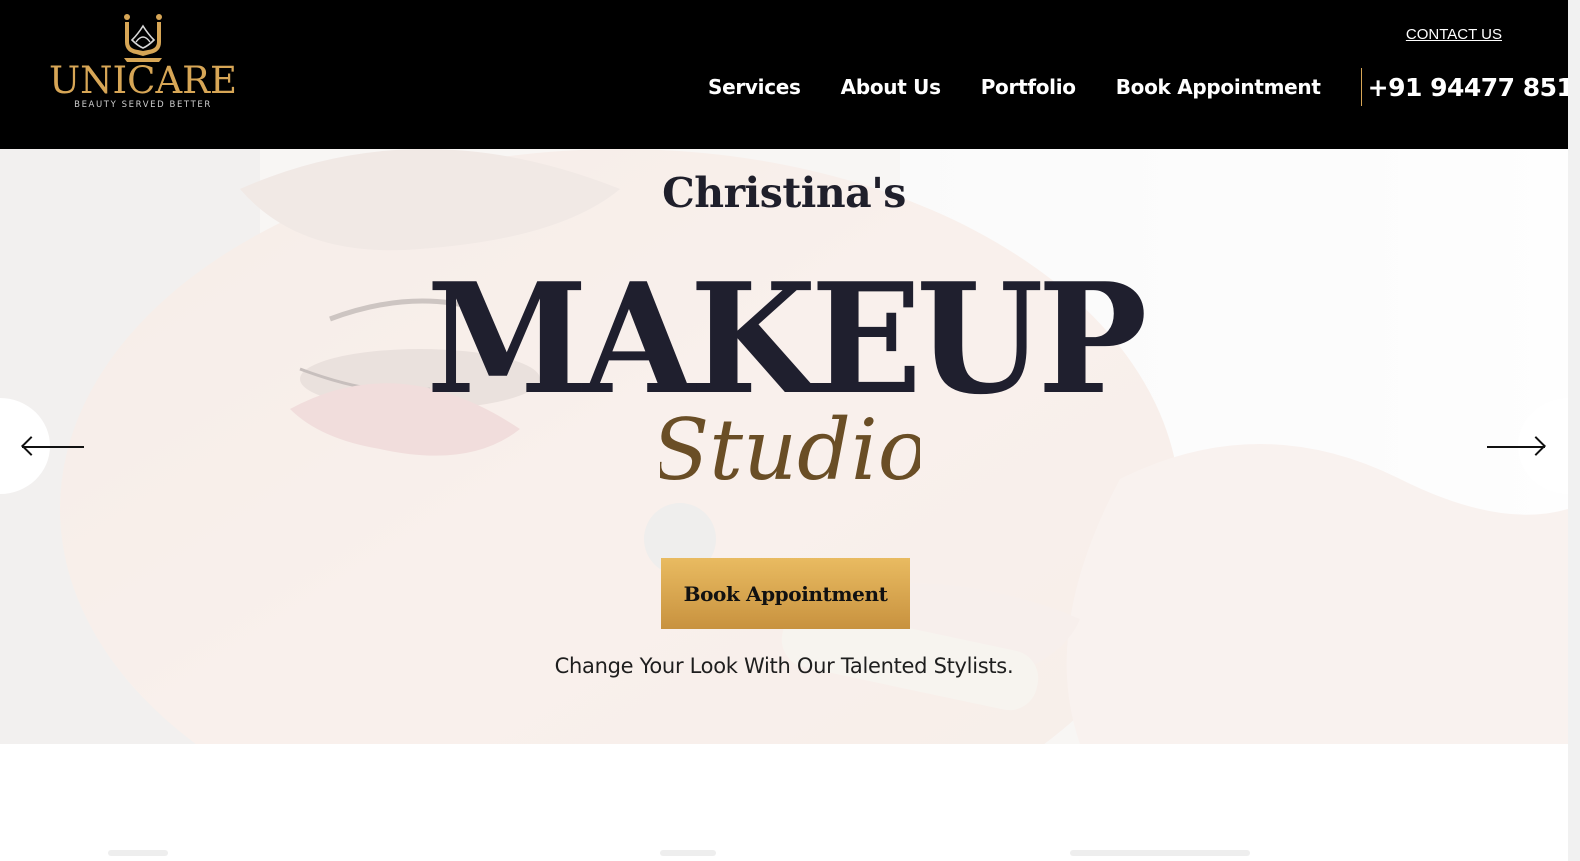 Image resolution: width=1580 pixels, height=861 pixels. I want to click on faint-heading-fragments, so click(679, 853).